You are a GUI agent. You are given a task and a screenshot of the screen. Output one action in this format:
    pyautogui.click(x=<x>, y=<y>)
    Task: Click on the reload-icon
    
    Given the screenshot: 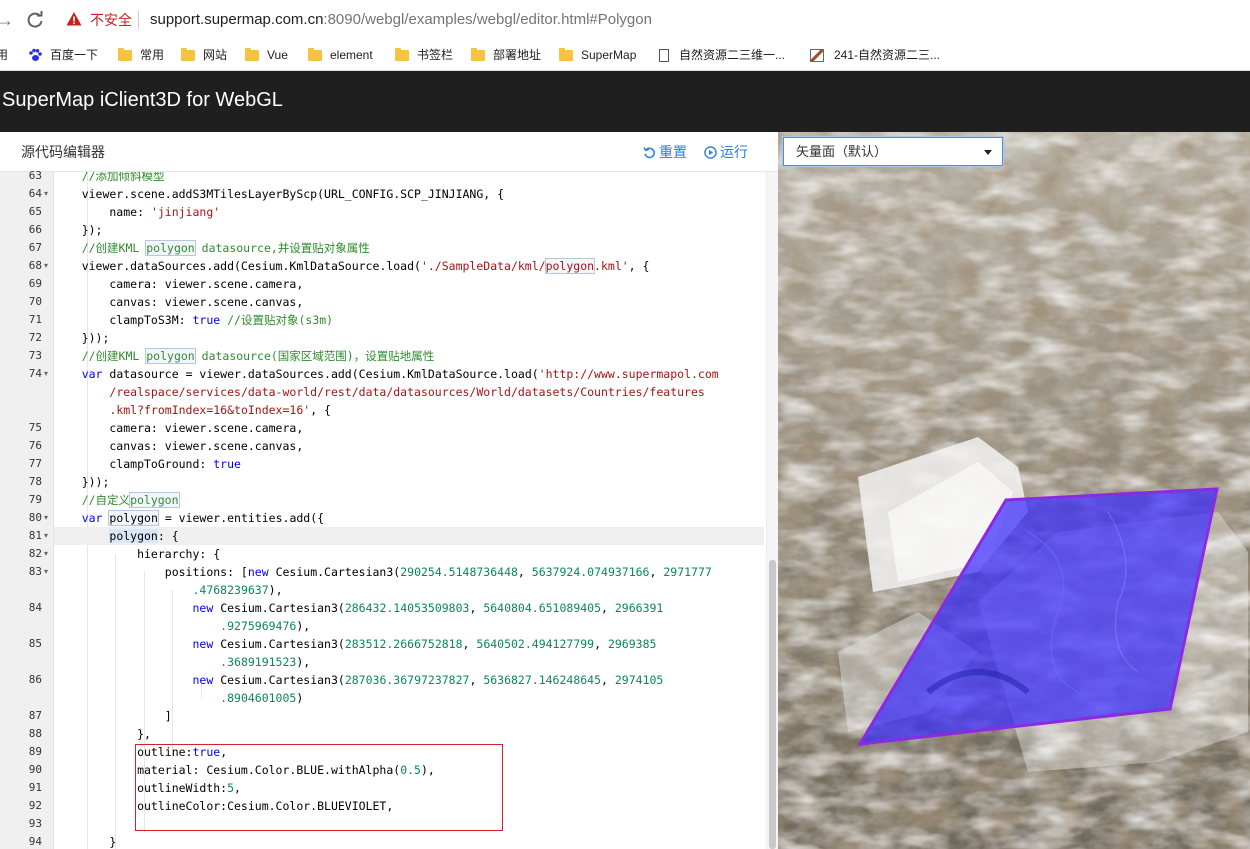 What is the action you would take?
    pyautogui.click(x=35, y=20)
    